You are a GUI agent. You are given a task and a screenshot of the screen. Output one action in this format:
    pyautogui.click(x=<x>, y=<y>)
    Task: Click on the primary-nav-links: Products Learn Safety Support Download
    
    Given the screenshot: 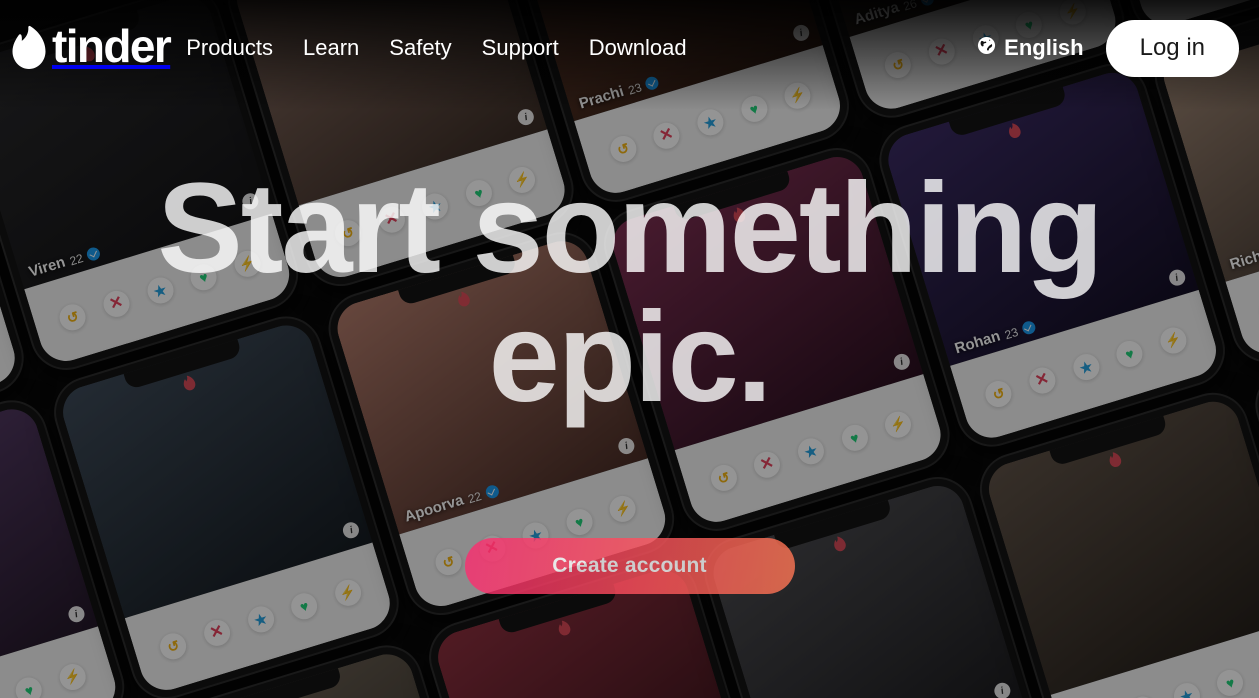 What is the action you would take?
    pyautogui.click(x=436, y=48)
    